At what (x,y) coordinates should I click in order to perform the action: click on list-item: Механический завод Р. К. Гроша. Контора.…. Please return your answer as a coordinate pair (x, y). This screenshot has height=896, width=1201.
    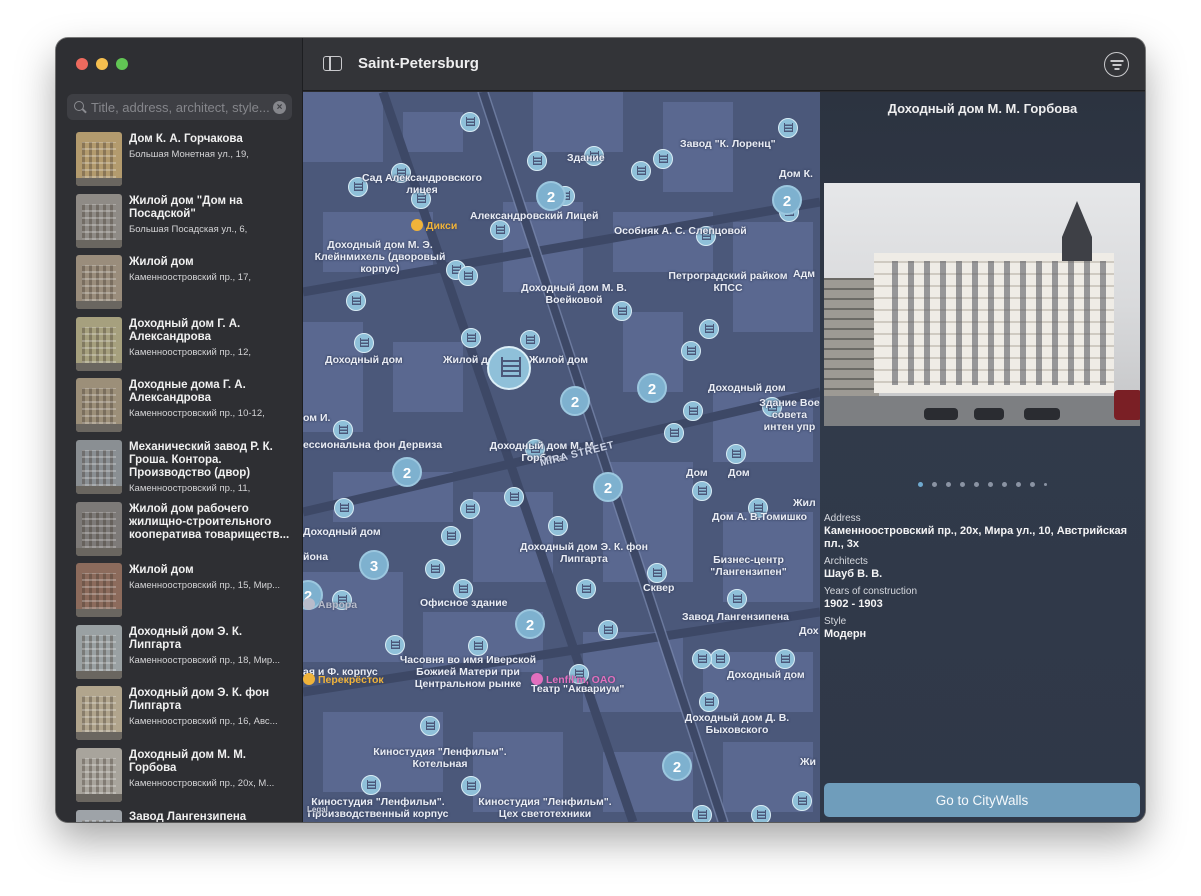
    Looking at the image, I should click on (179, 469).